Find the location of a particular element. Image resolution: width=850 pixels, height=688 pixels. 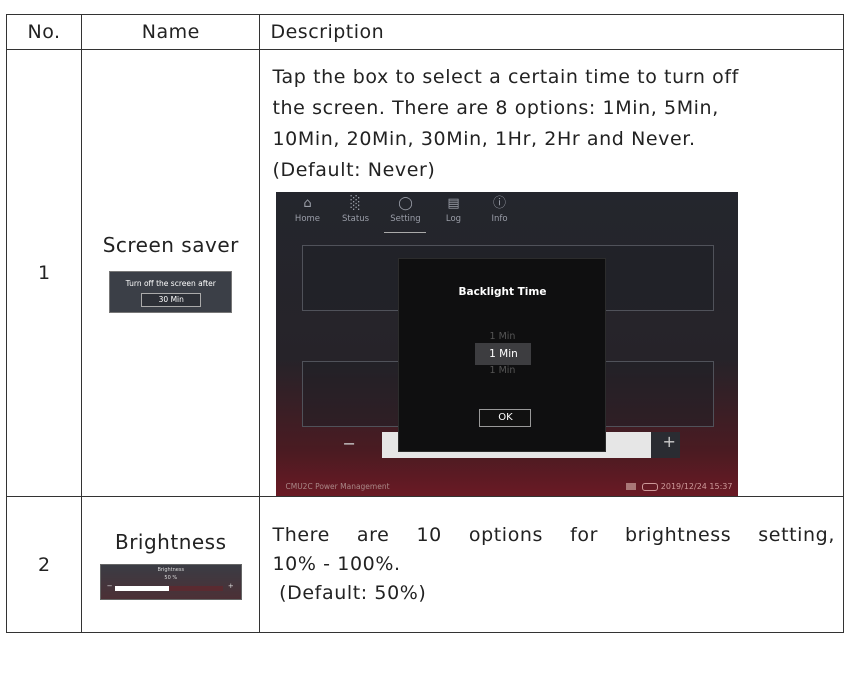

footer-status: 2019/12/24 15:37 is located at coordinates (679, 486).